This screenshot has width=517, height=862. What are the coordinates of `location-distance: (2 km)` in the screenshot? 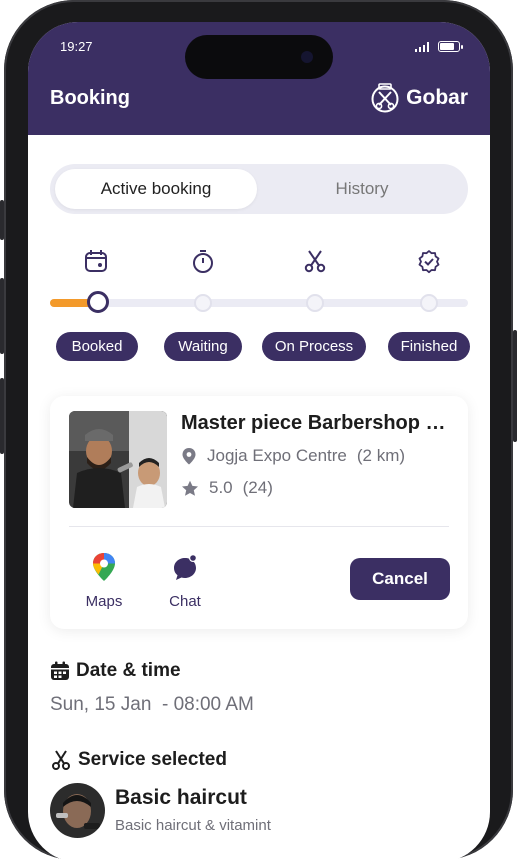 It's located at (381, 455).